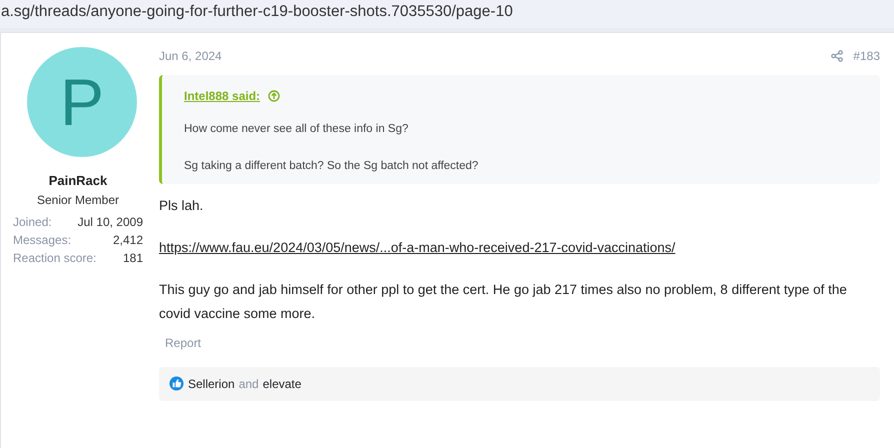  I want to click on report-link: Report, so click(183, 343).